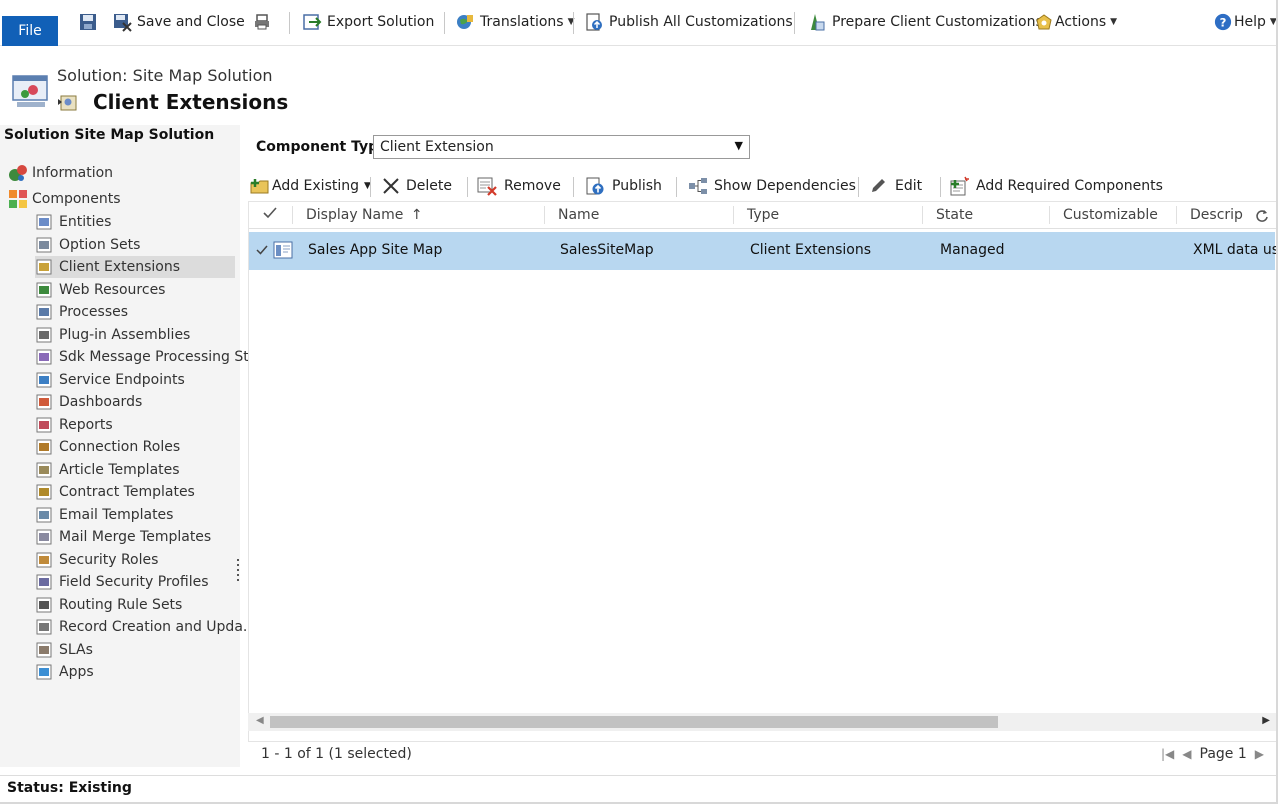  Describe the element at coordinates (1216, 215) in the screenshot. I see `column-header-description: Descrip` at that location.